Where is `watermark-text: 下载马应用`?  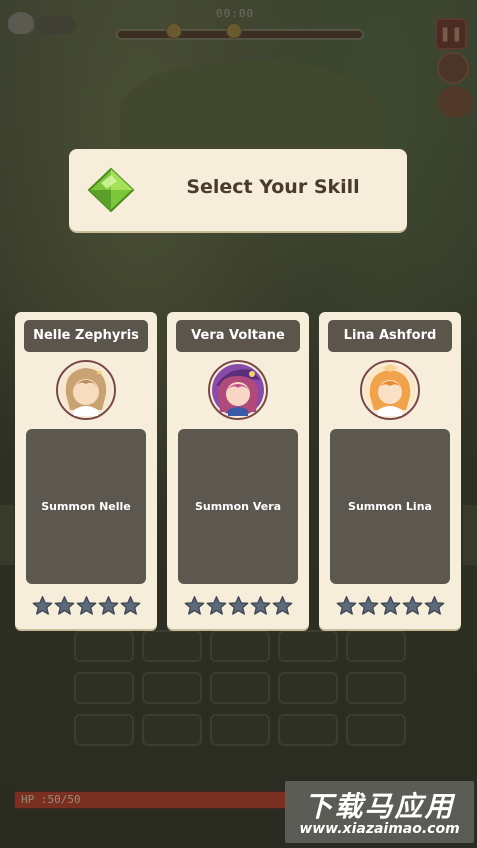 watermark-text: 下载马应用 is located at coordinates (379, 806).